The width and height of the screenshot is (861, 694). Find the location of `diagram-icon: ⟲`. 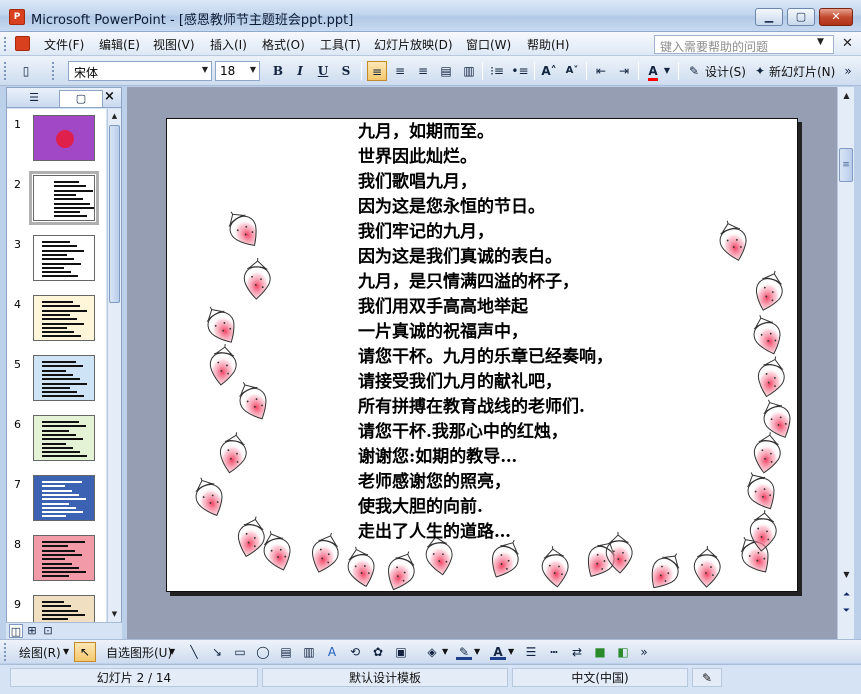

diagram-icon: ⟲ is located at coordinates (355, 652).